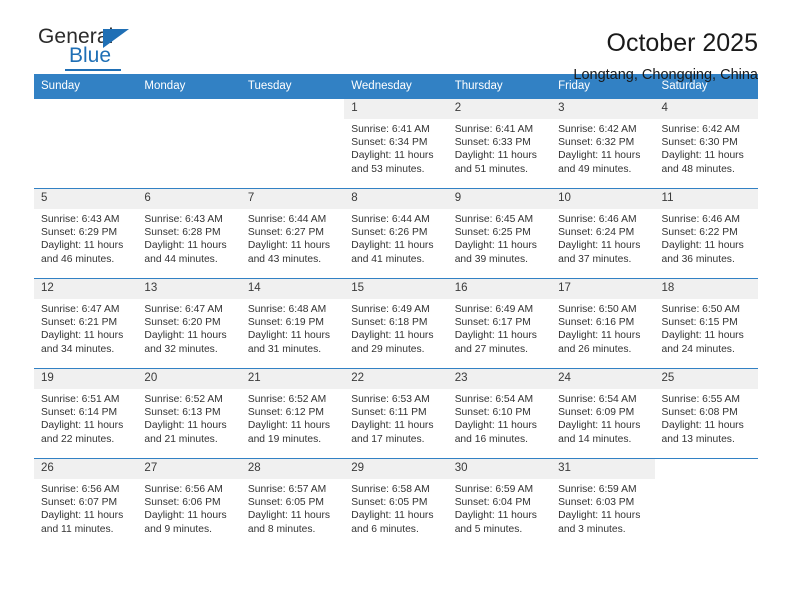 This screenshot has height=612, width=792. Describe the element at coordinates (396, 199) in the screenshot. I see `day-number: 8` at that location.